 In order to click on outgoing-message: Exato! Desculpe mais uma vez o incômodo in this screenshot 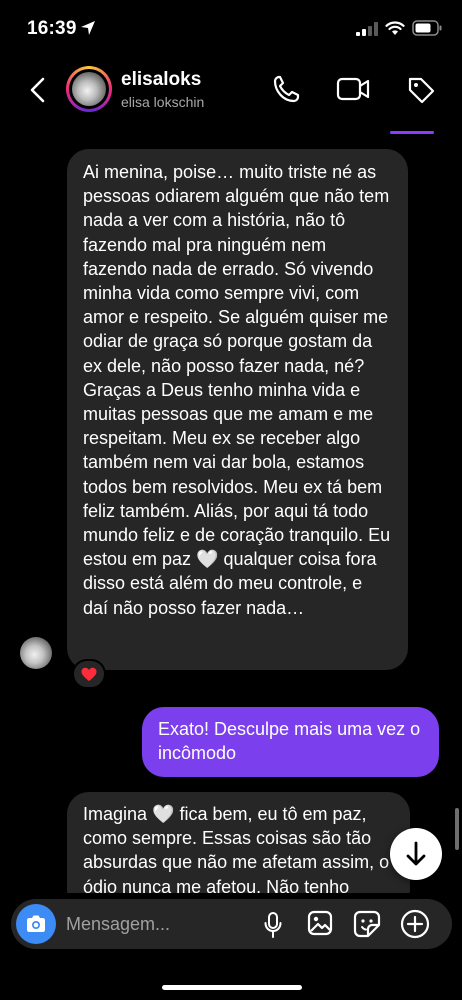, I will do `click(290, 742)`.